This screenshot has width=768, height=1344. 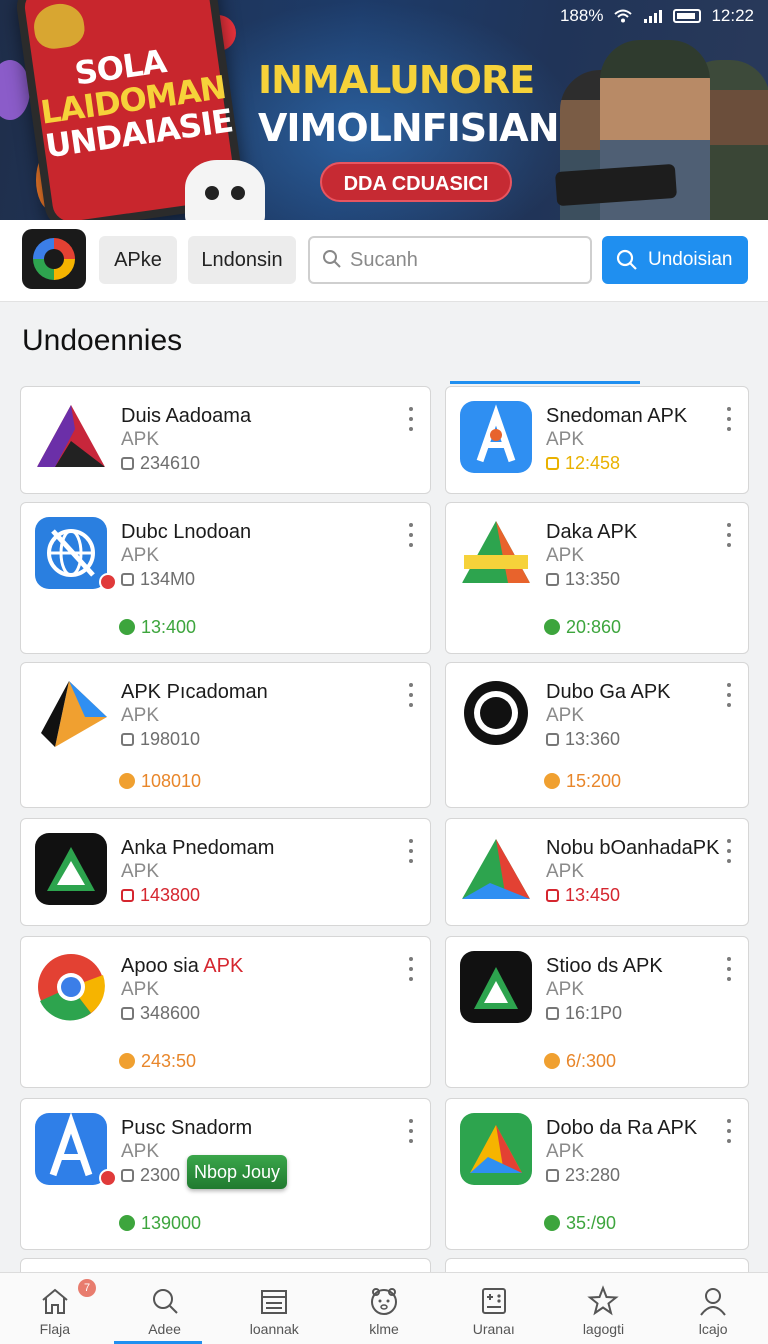 What do you see at coordinates (594, 781) in the screenshot?
I see `app-stat-value: 15:200` at bounding box center [594, 781].